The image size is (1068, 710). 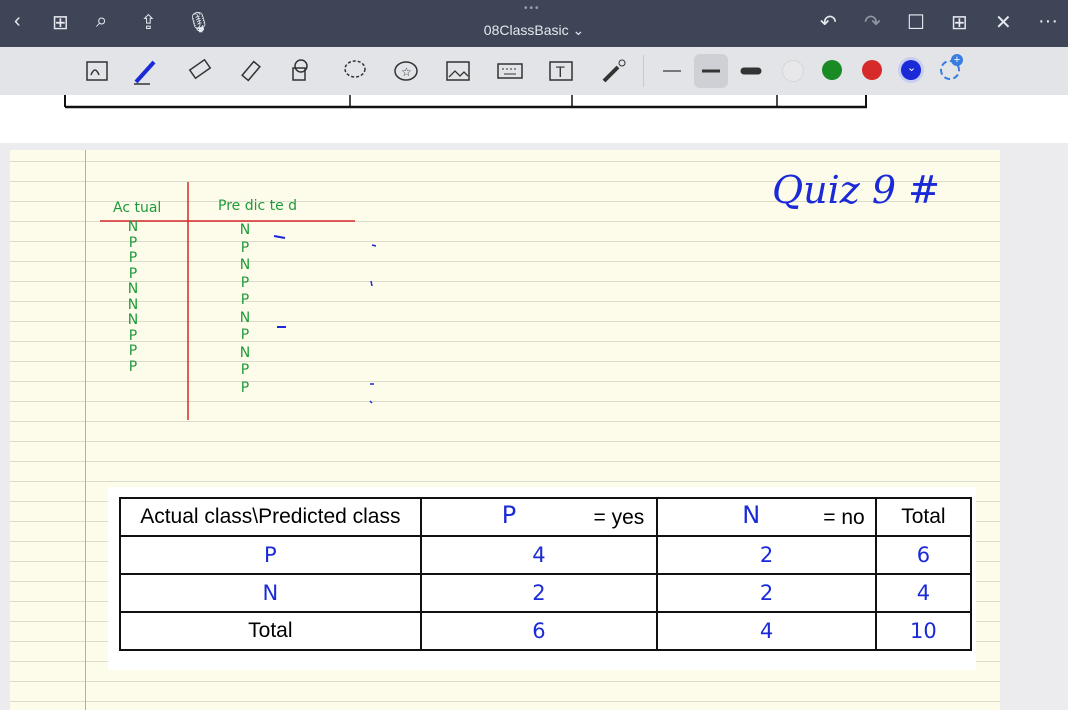 I want to click on add-page-icon: ⊞, so click(x=959, y=22).